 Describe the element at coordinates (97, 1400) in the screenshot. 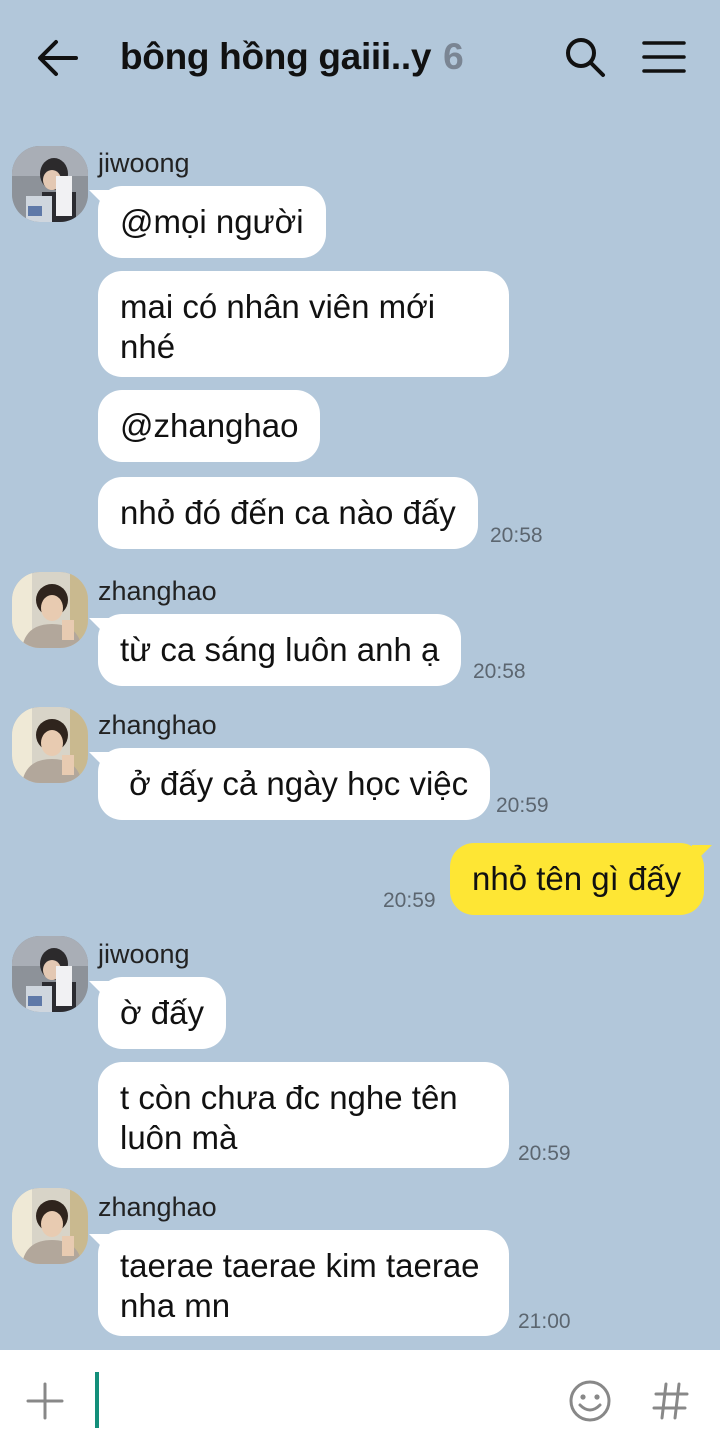

I see `text-cursor` at that location.